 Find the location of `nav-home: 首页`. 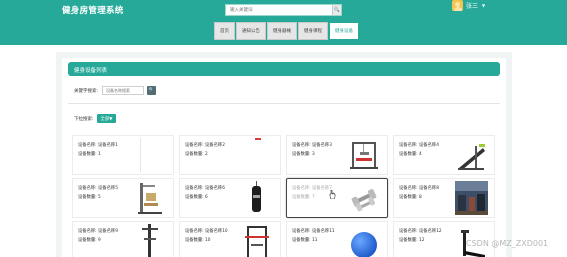

nav-home: 首页 is located at coordinates (224, 31).